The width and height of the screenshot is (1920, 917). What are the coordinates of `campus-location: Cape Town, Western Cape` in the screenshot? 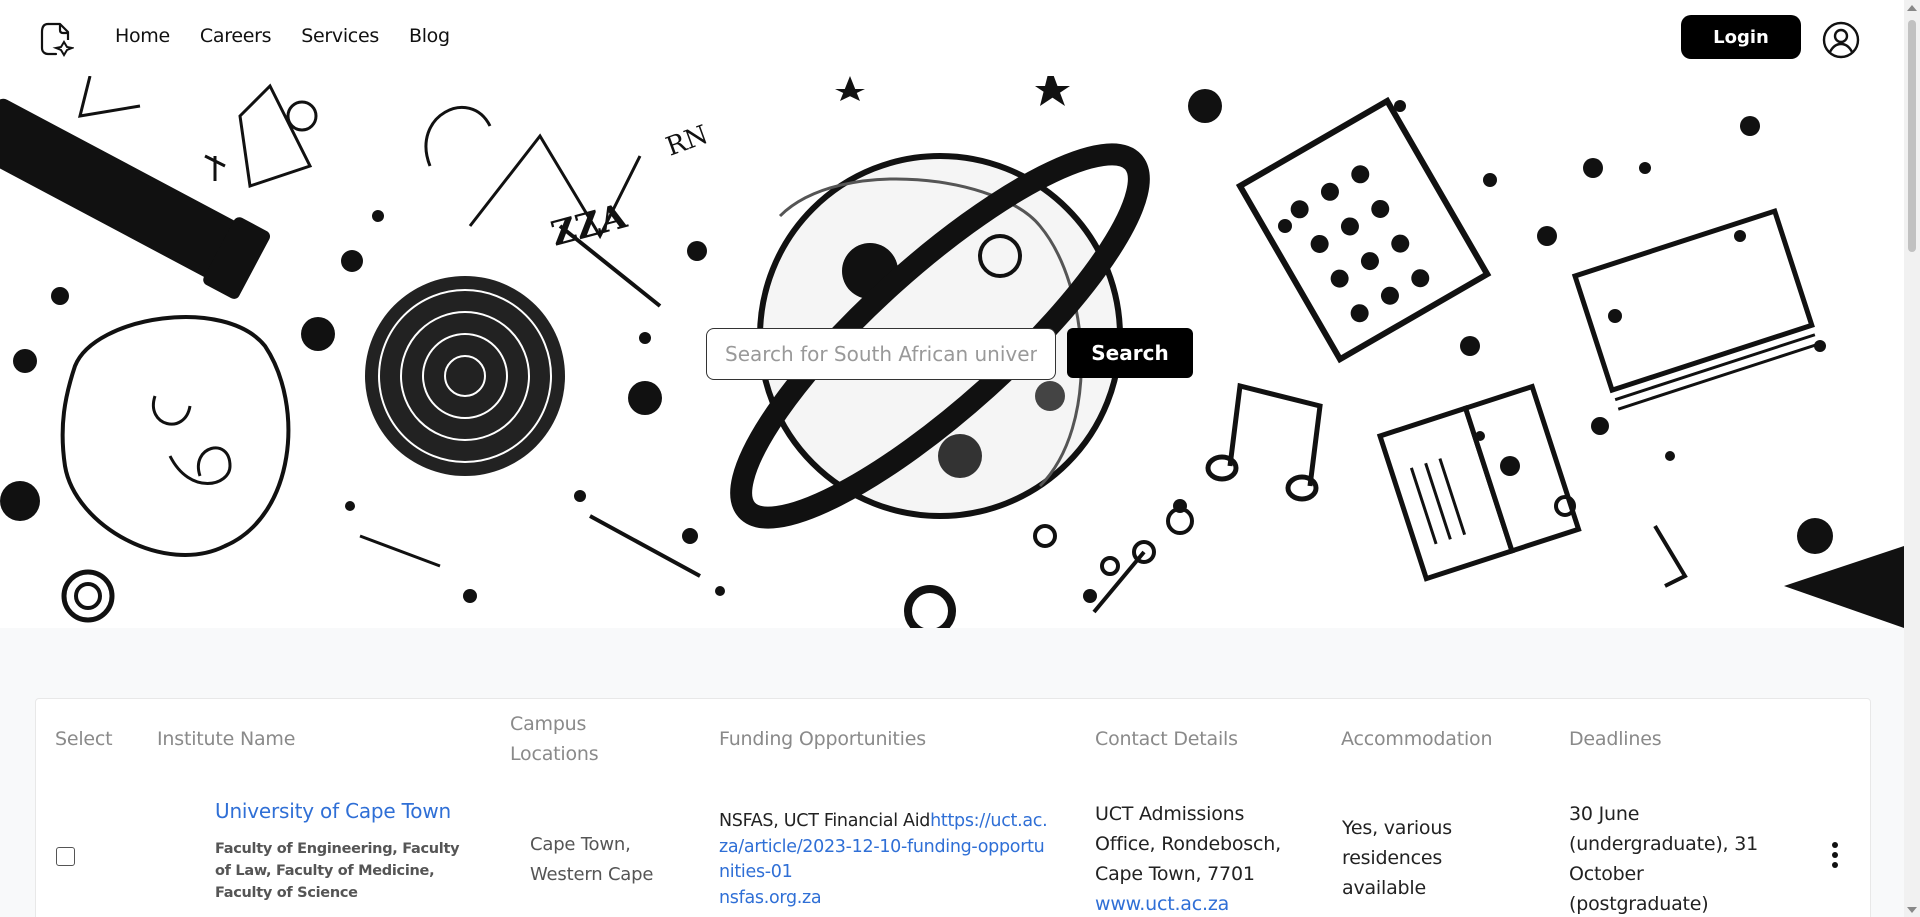 It's located at (592, 859).